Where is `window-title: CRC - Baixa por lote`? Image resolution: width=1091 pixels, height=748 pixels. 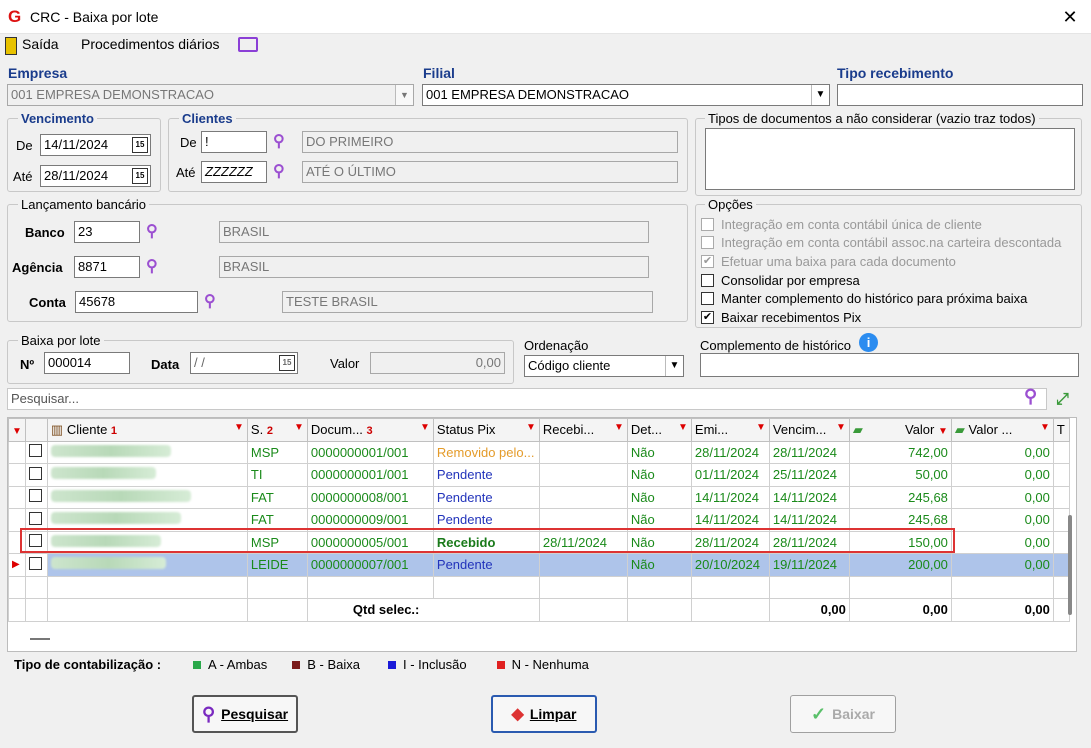
window-title: CRC - Baixa por lote is located at coordinates (94, 17).